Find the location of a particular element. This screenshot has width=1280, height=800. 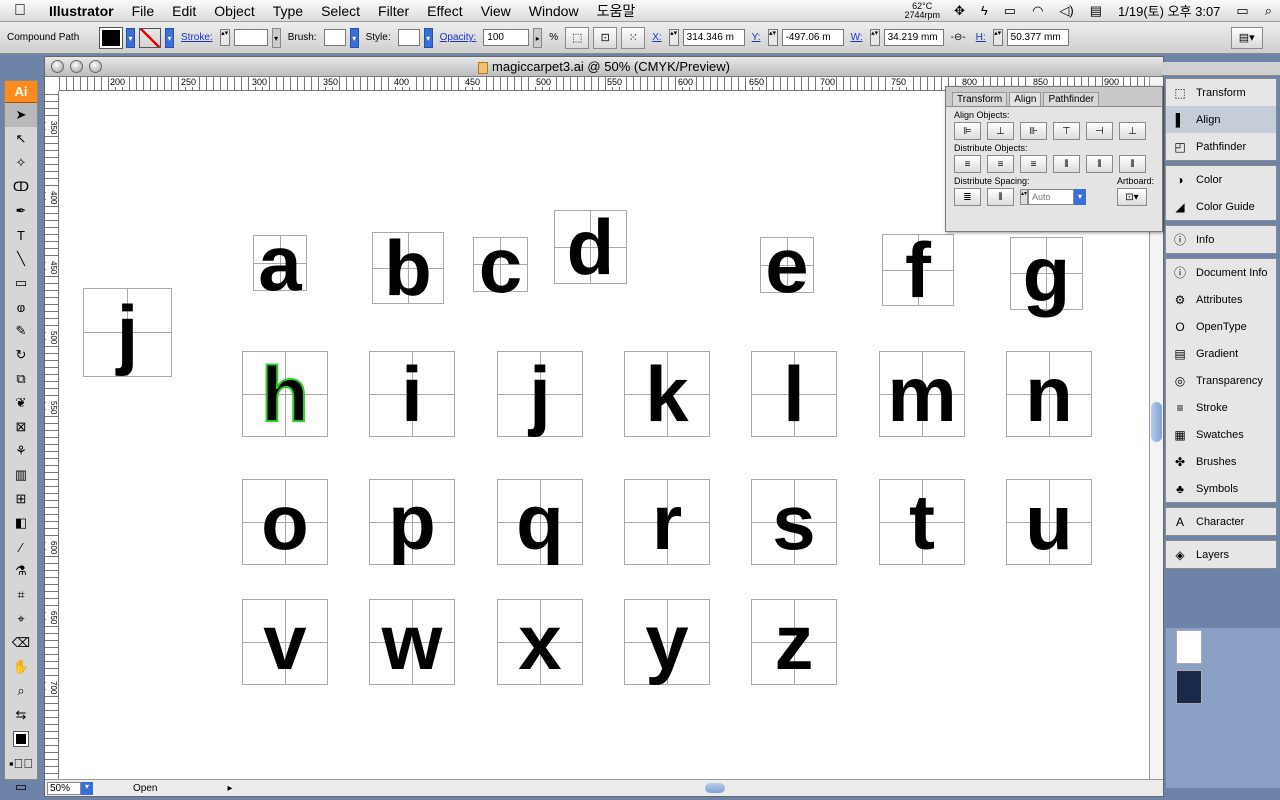

dock-item-transparency: ◎ Transparency is located at coordinates (1221, 380).